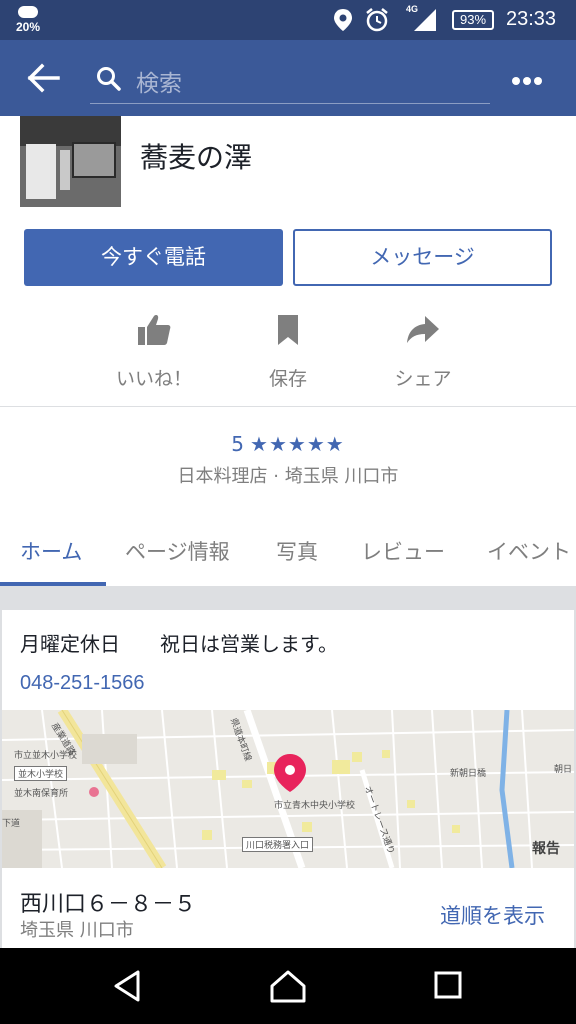 Image resolution: width=576 pixels, height=1024 pixels. I want to click on rating: 5 ★★★★★, so click(288, 444).